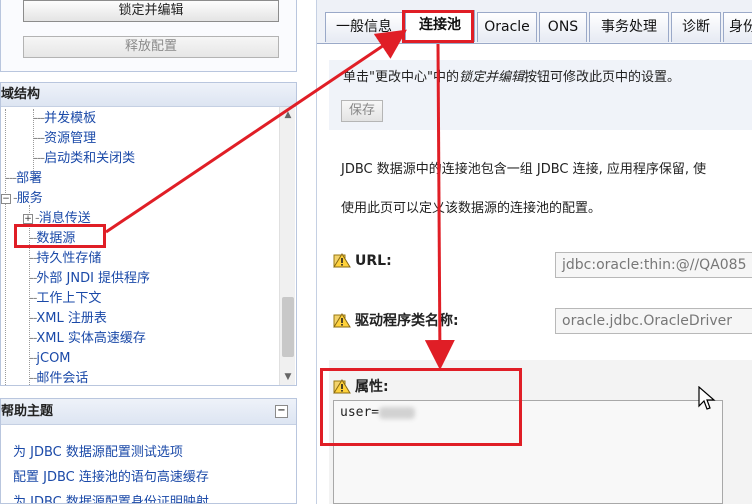 This screenshot has width=752, height=504. What do you see at coordinates (438, 26) in the screenshot?
I see `highlight-connection-pool-tab` at bounding box center [438, 26].